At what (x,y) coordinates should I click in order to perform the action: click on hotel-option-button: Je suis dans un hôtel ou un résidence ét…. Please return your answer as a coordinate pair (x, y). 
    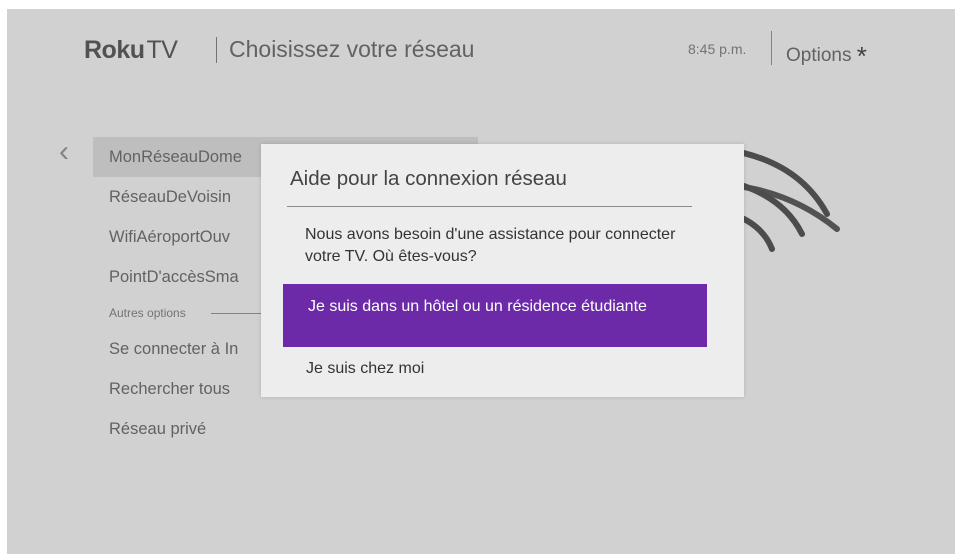
    Looking at the image, I should click on (495, 315).